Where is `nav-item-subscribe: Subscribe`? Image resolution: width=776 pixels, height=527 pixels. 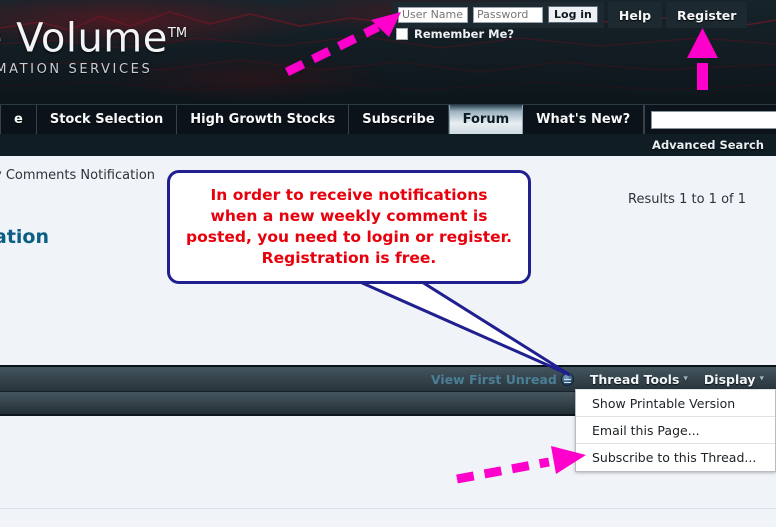
nav-item-subscribe: Subscribe is located at coordinates (399, 119).